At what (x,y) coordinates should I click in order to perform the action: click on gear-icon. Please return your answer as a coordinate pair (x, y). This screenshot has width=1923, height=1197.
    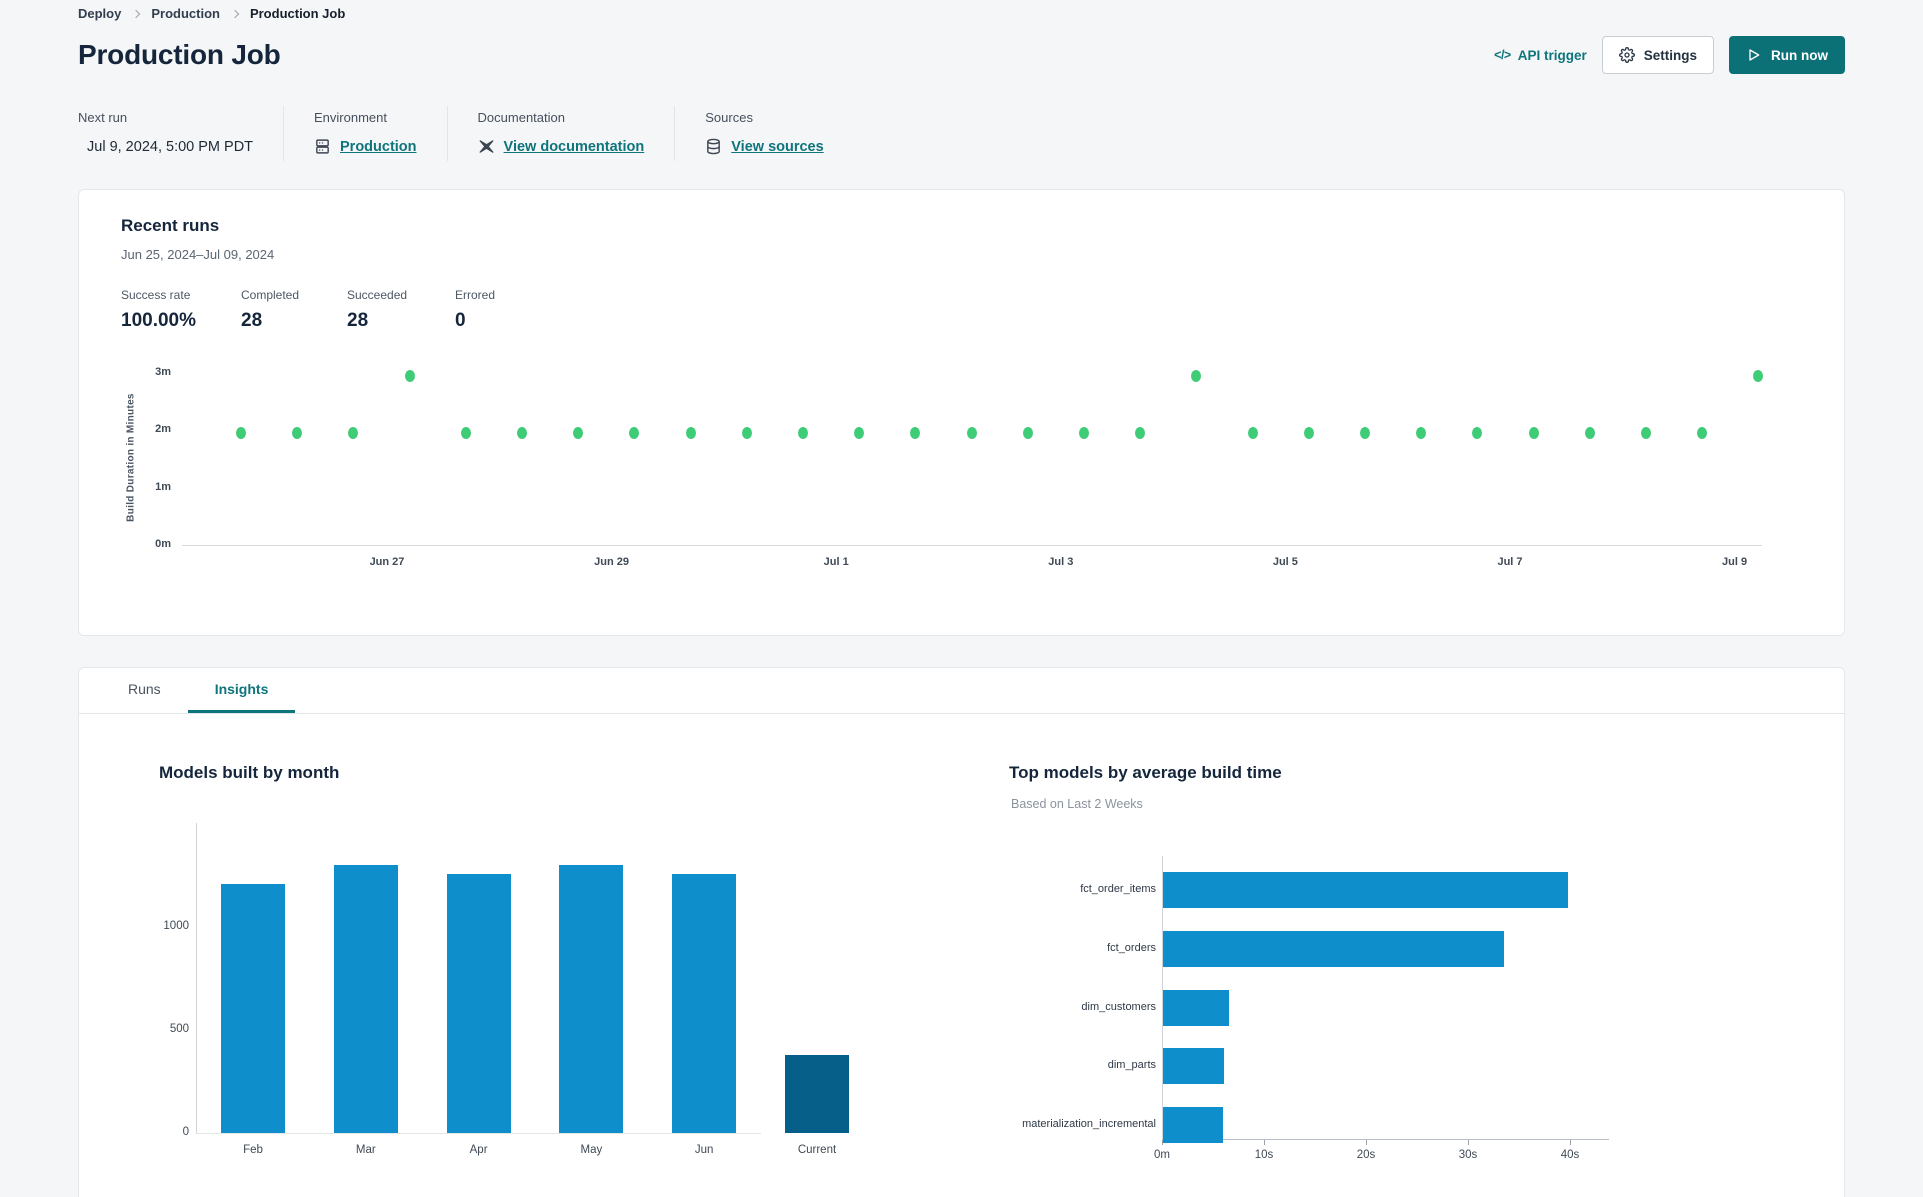
    Looking at the image, I should click on (1626, 55).